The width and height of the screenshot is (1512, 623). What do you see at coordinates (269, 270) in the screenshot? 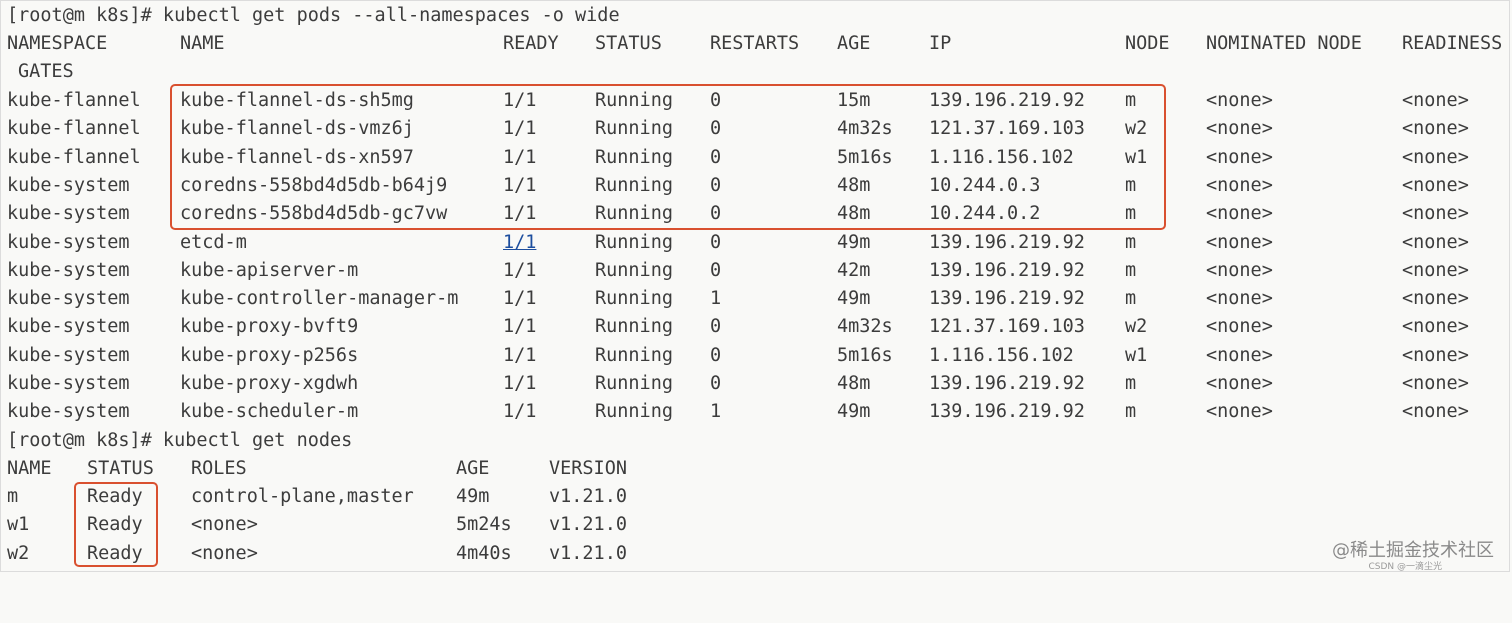
I see `cell-pod-name: kube-apiserver-m` at bounding box center [269, 270].